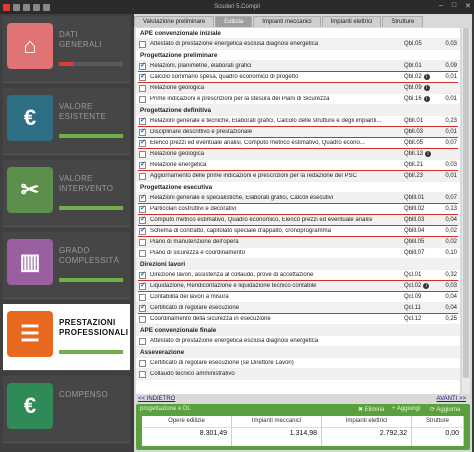 The image size is (474, 452). What do you see at coordinates (30, 190) in the screenshot?
I see `tools-icon: ✂` at bounding box center [30, 190].